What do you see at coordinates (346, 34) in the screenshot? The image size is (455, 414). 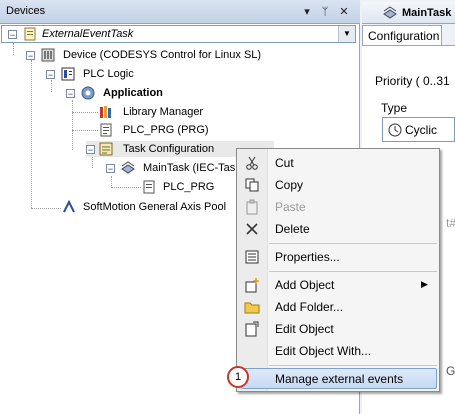 I see `chevron-down-icon: ▼` at bounding box center [346, 34].